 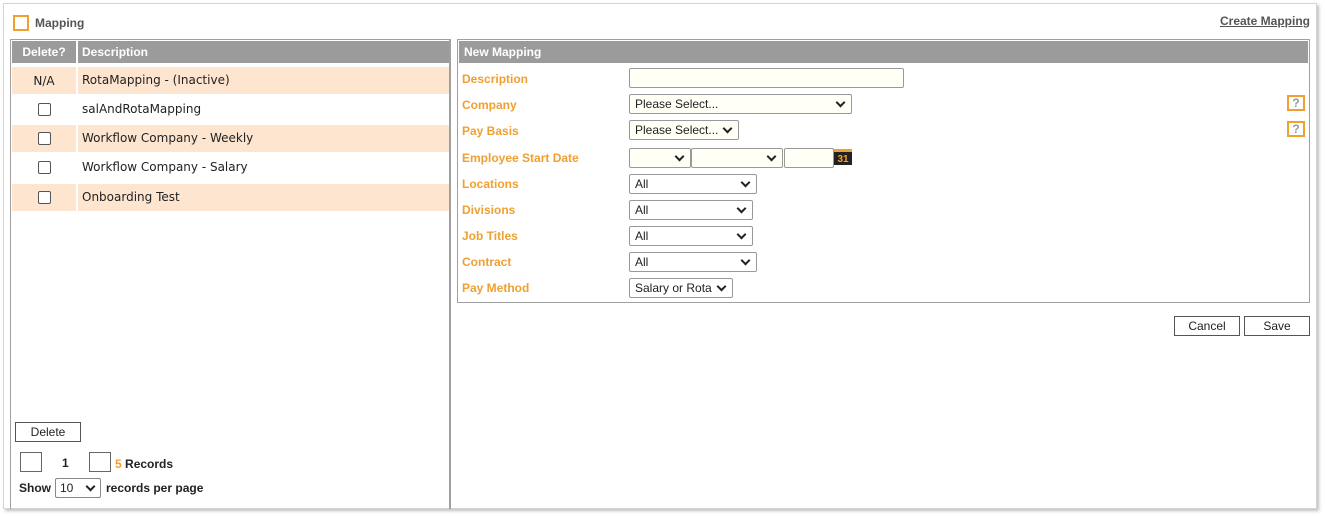 I want to click on description-cell: salAndRotaMapping, so click(x=141, y=109).